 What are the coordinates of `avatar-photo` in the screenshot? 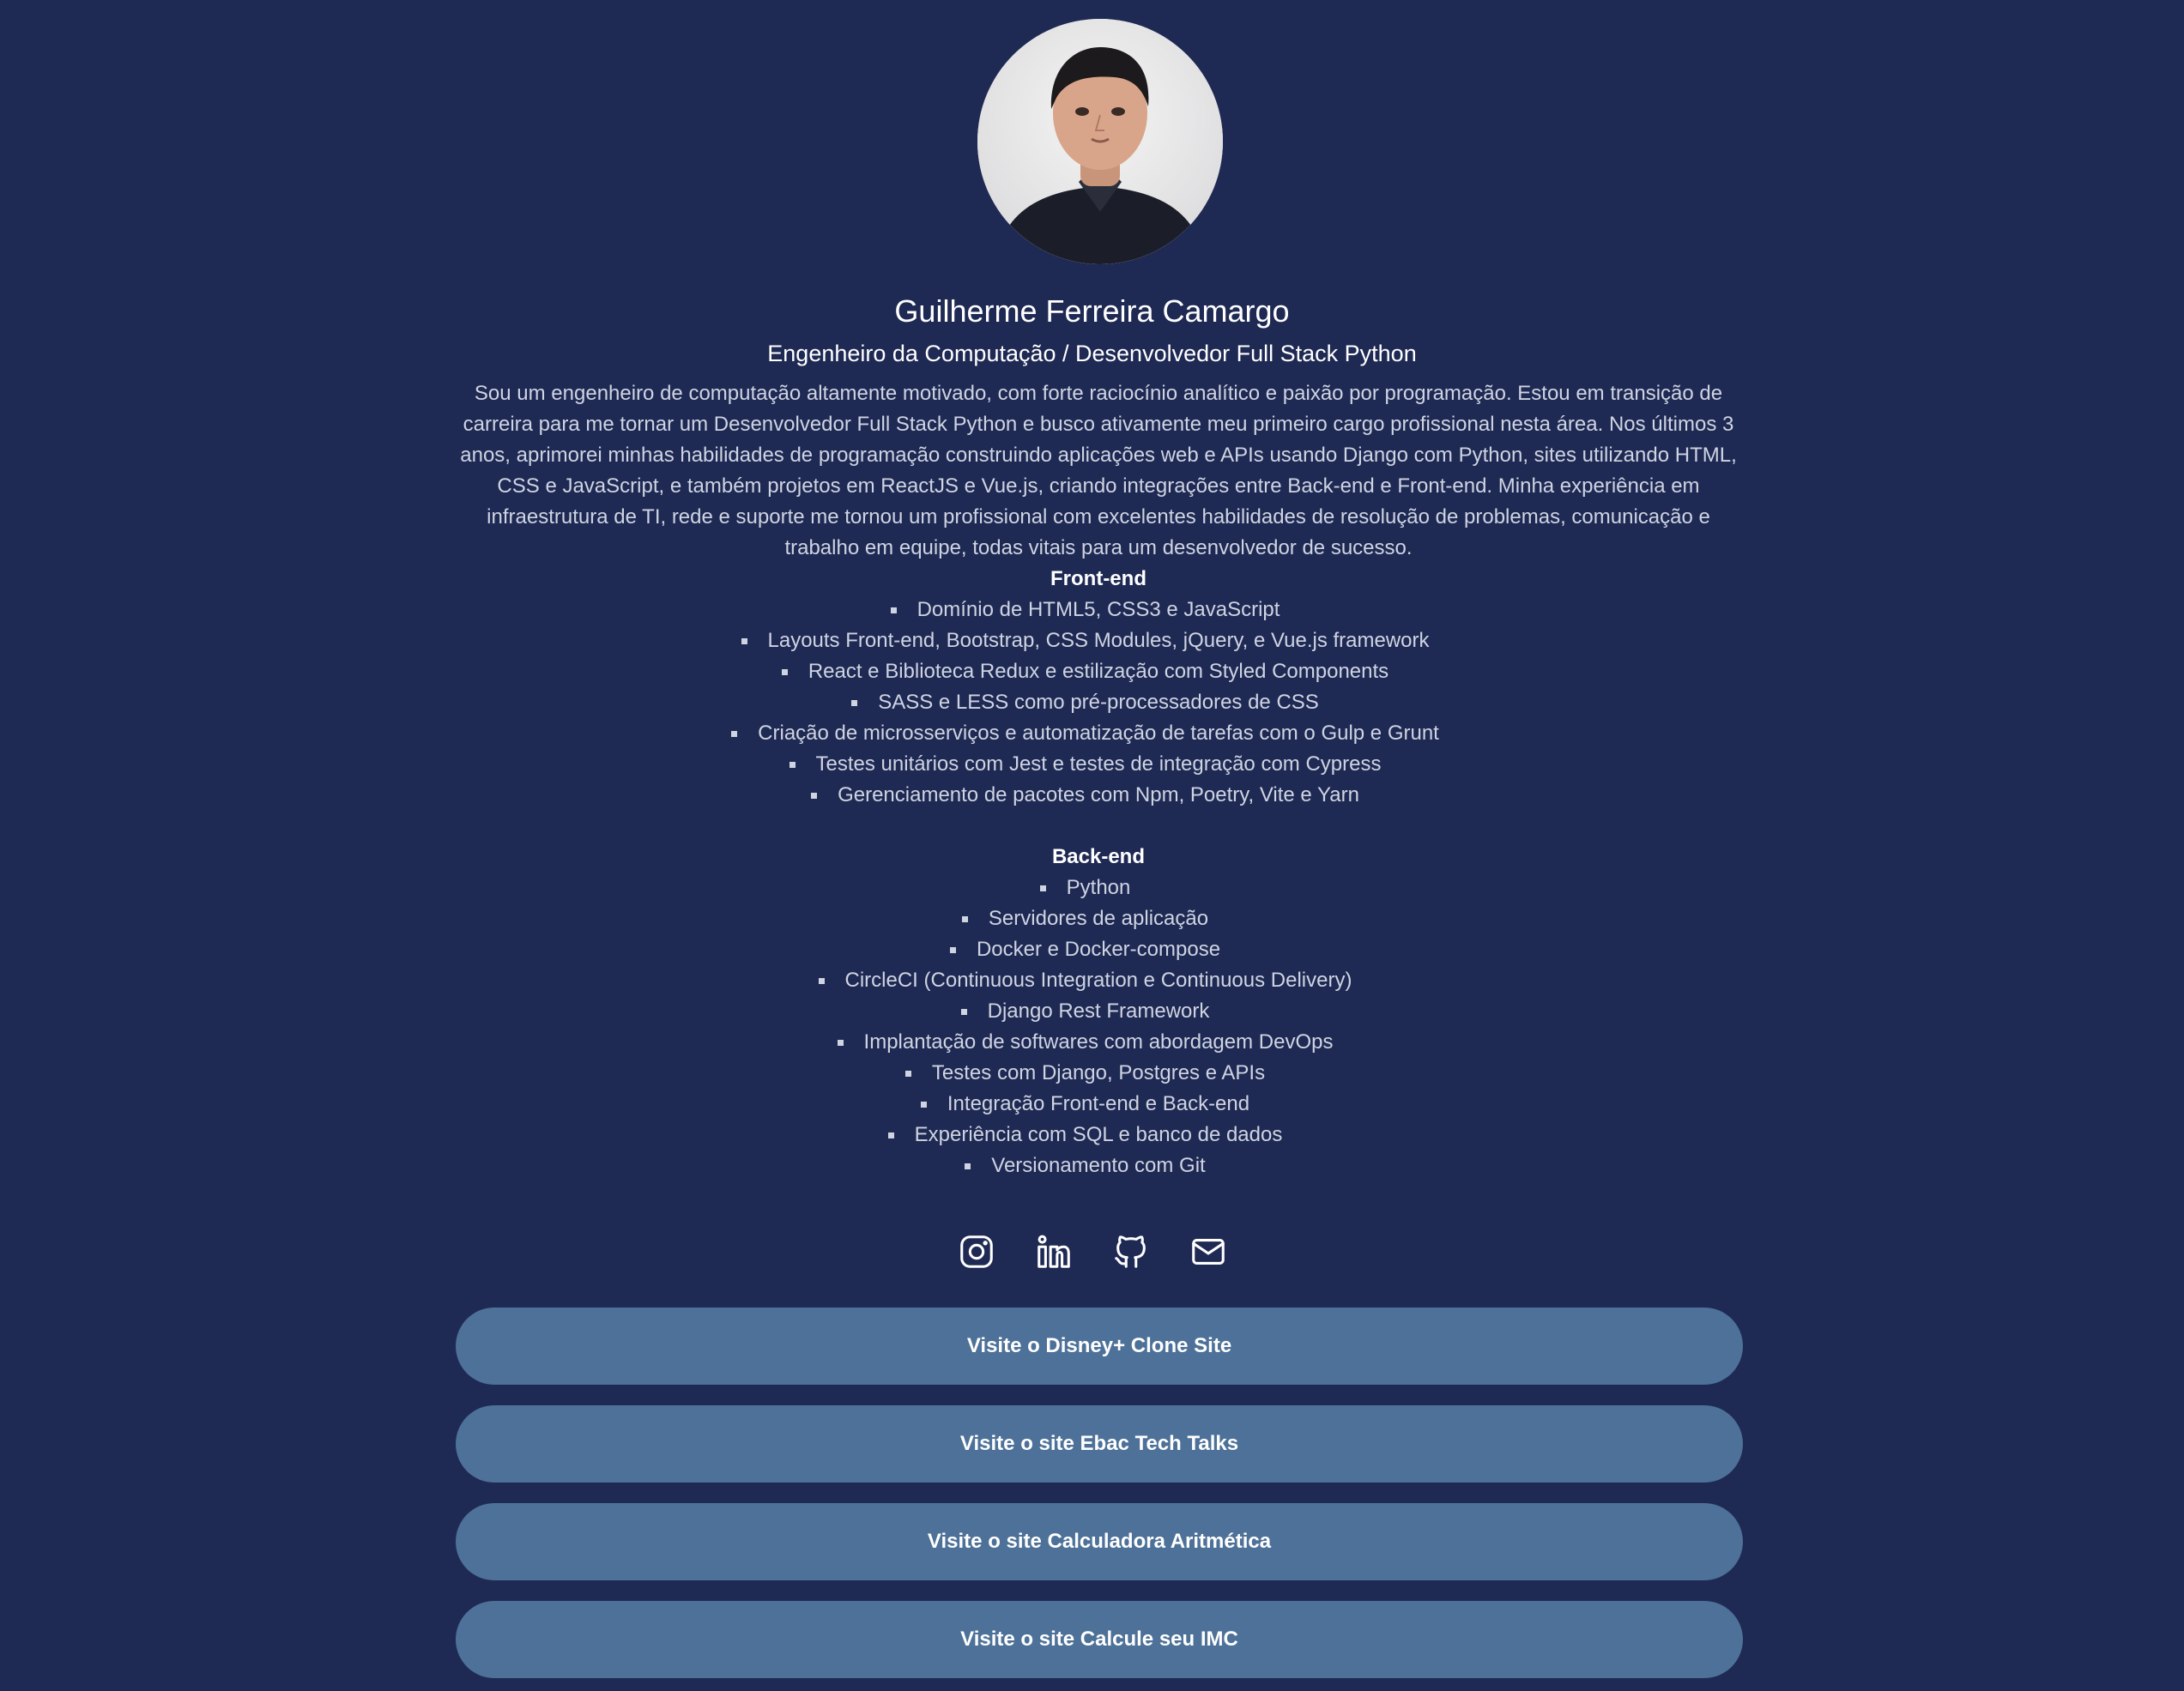 It's located at (1100, 141).